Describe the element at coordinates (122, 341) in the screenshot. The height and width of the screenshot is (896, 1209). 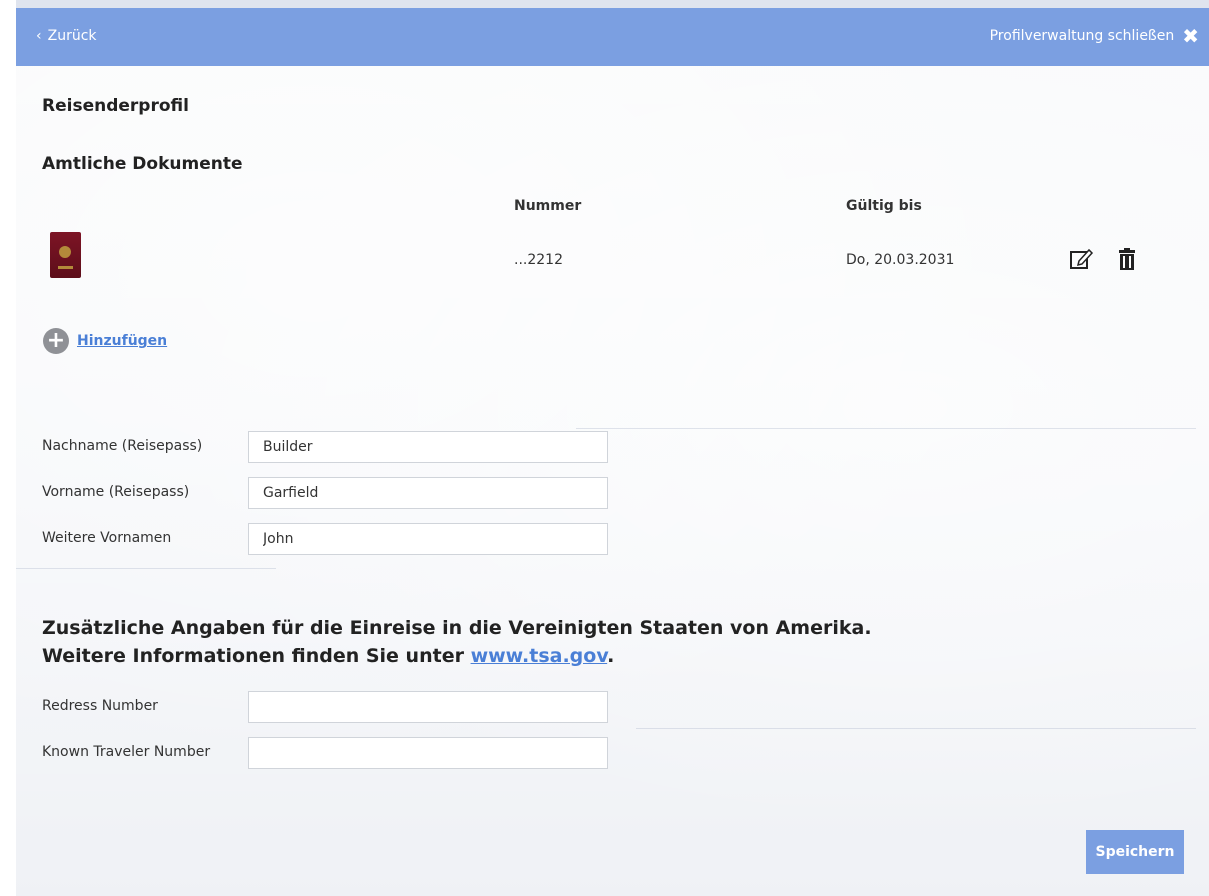
I see `add-document-link: Hinzufügen` at that location.